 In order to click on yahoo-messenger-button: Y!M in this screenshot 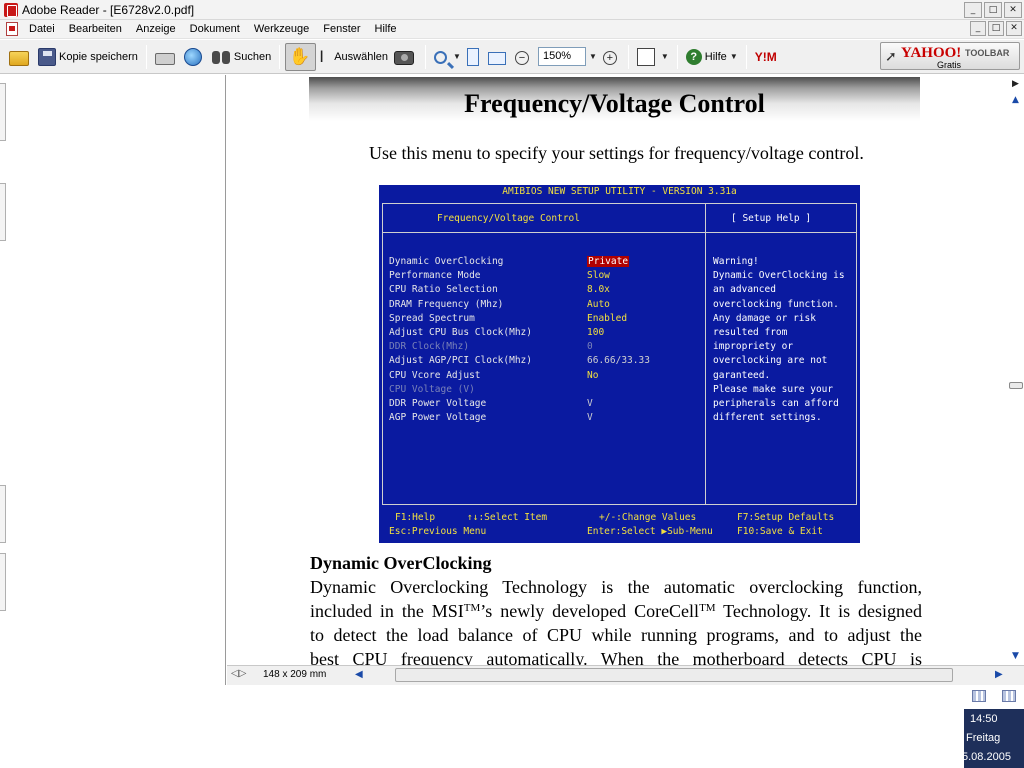, I will do `click(772, 57)`.